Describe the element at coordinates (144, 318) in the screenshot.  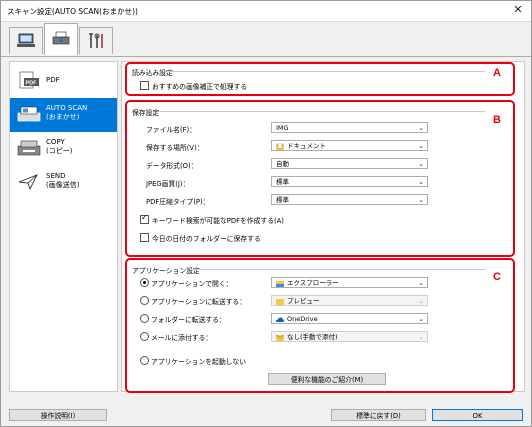
I see `send-to-folder-radio` at that location.